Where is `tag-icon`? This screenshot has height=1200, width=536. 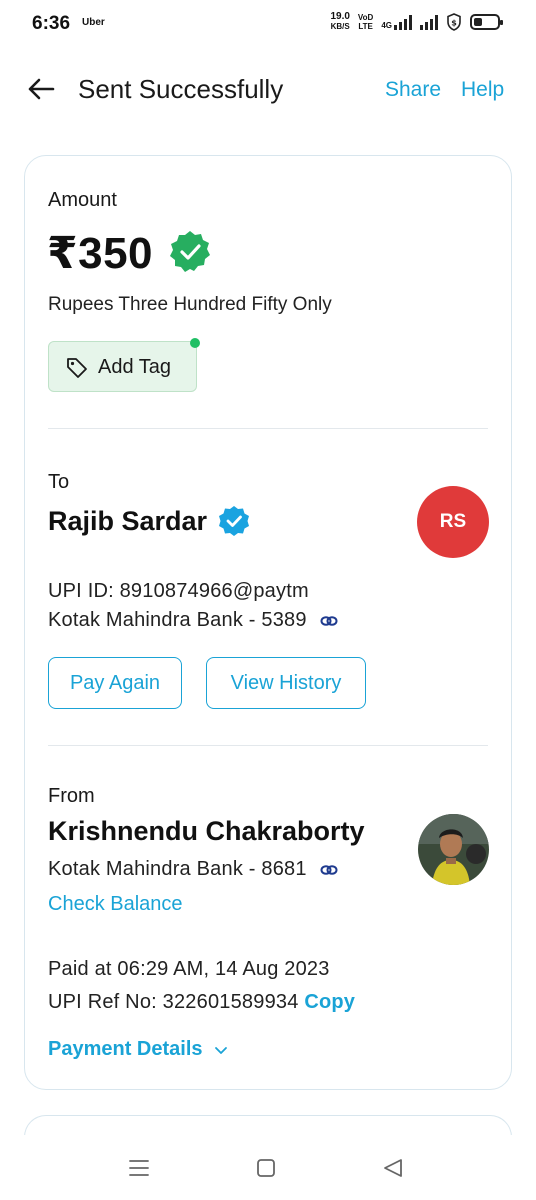
tag-icon is located at coordinates (77, 368).